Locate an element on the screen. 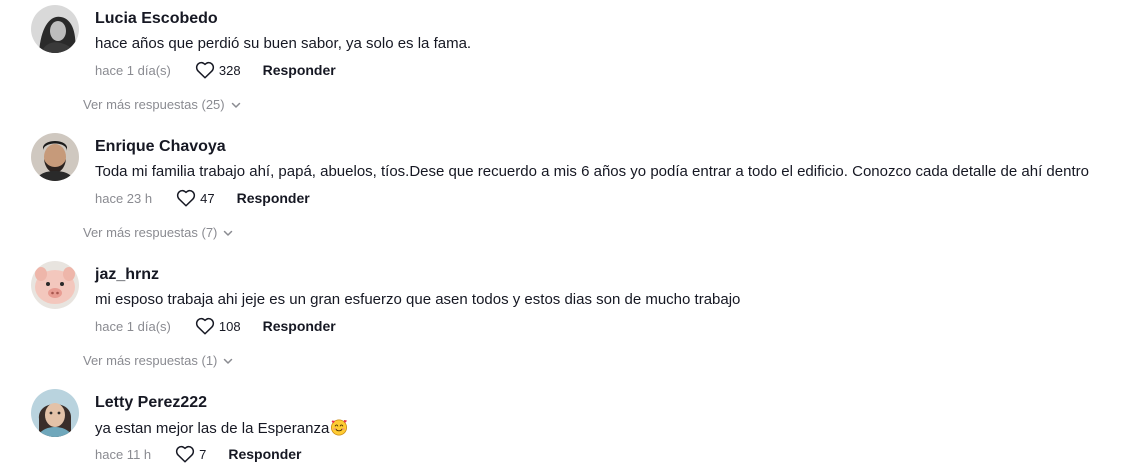 The height and width of the screenshot is (473, 1142). like-count: 328 is located at coordinates (229, 70).